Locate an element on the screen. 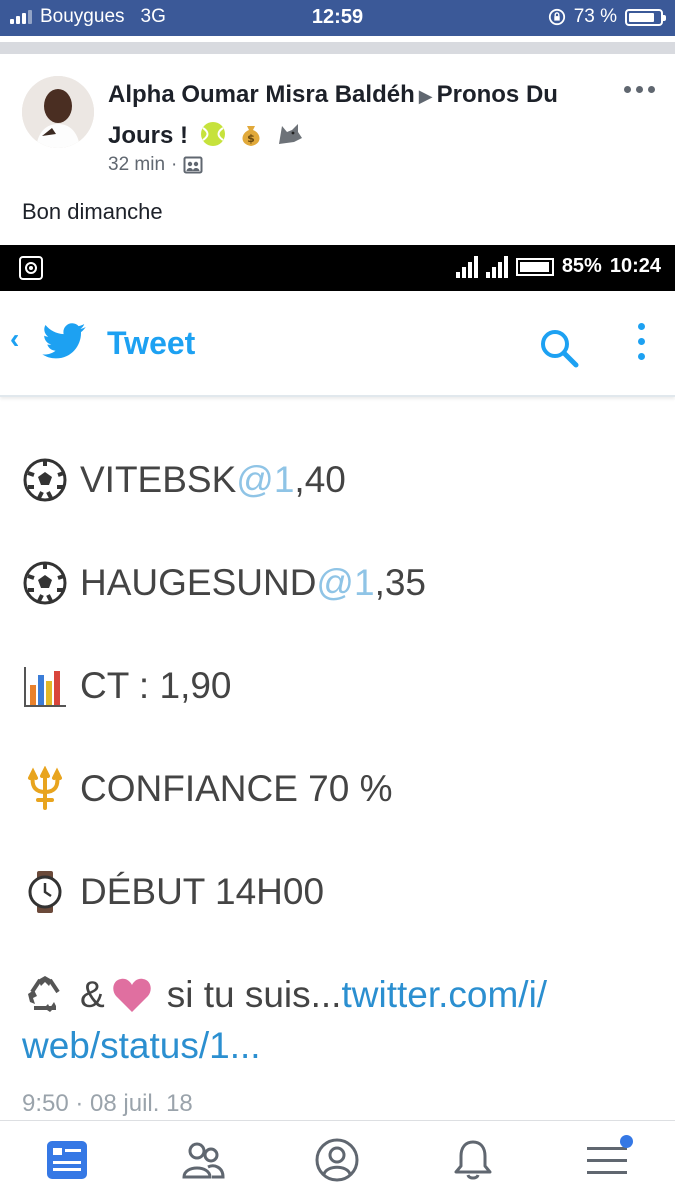 The image size is (675, 1201). tweet-timestamp: 9:50 · 08 juil. 18 is located at coordinates (107, 1103).